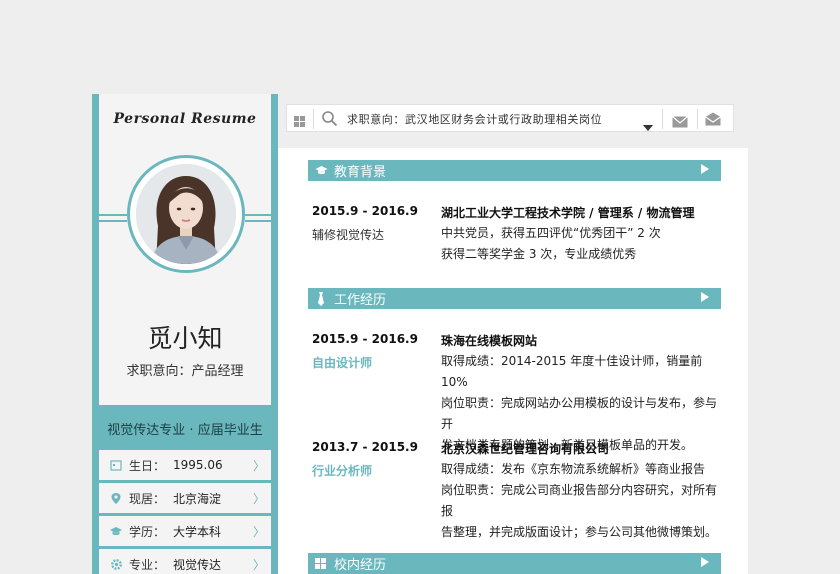 Image resolution: width=840 pixels, height=574 pixels. I want to click on info-item-education: 学历： 大学本科 〉, so click(185, 531).